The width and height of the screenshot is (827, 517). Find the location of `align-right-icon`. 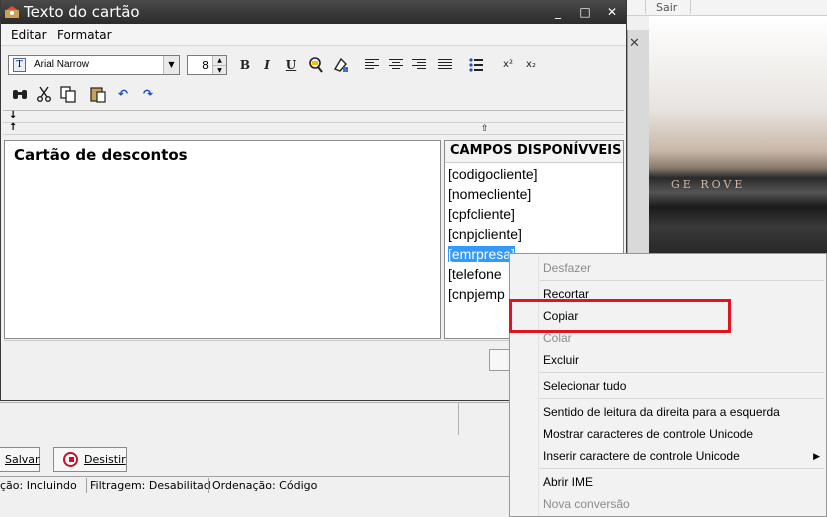

align-right-icon is located at coordinates (419, 64).